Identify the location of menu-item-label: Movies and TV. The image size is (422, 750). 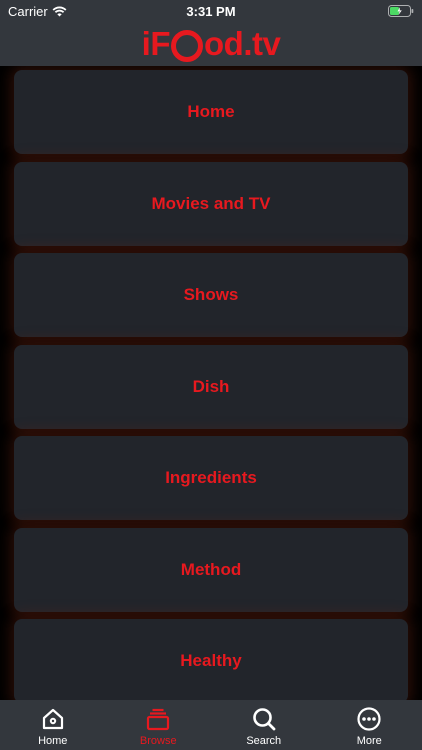
(211, 203).